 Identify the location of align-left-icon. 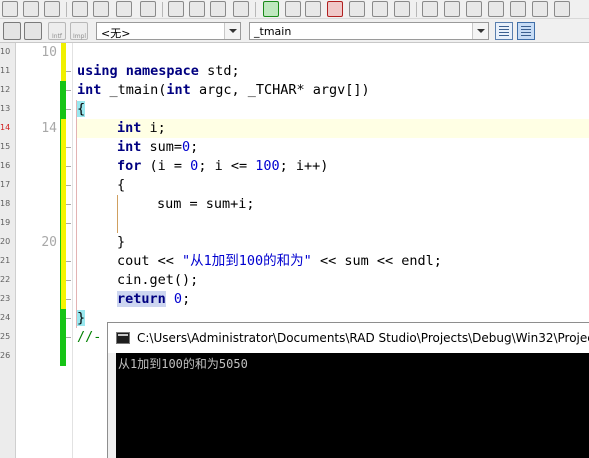
(504, 31).